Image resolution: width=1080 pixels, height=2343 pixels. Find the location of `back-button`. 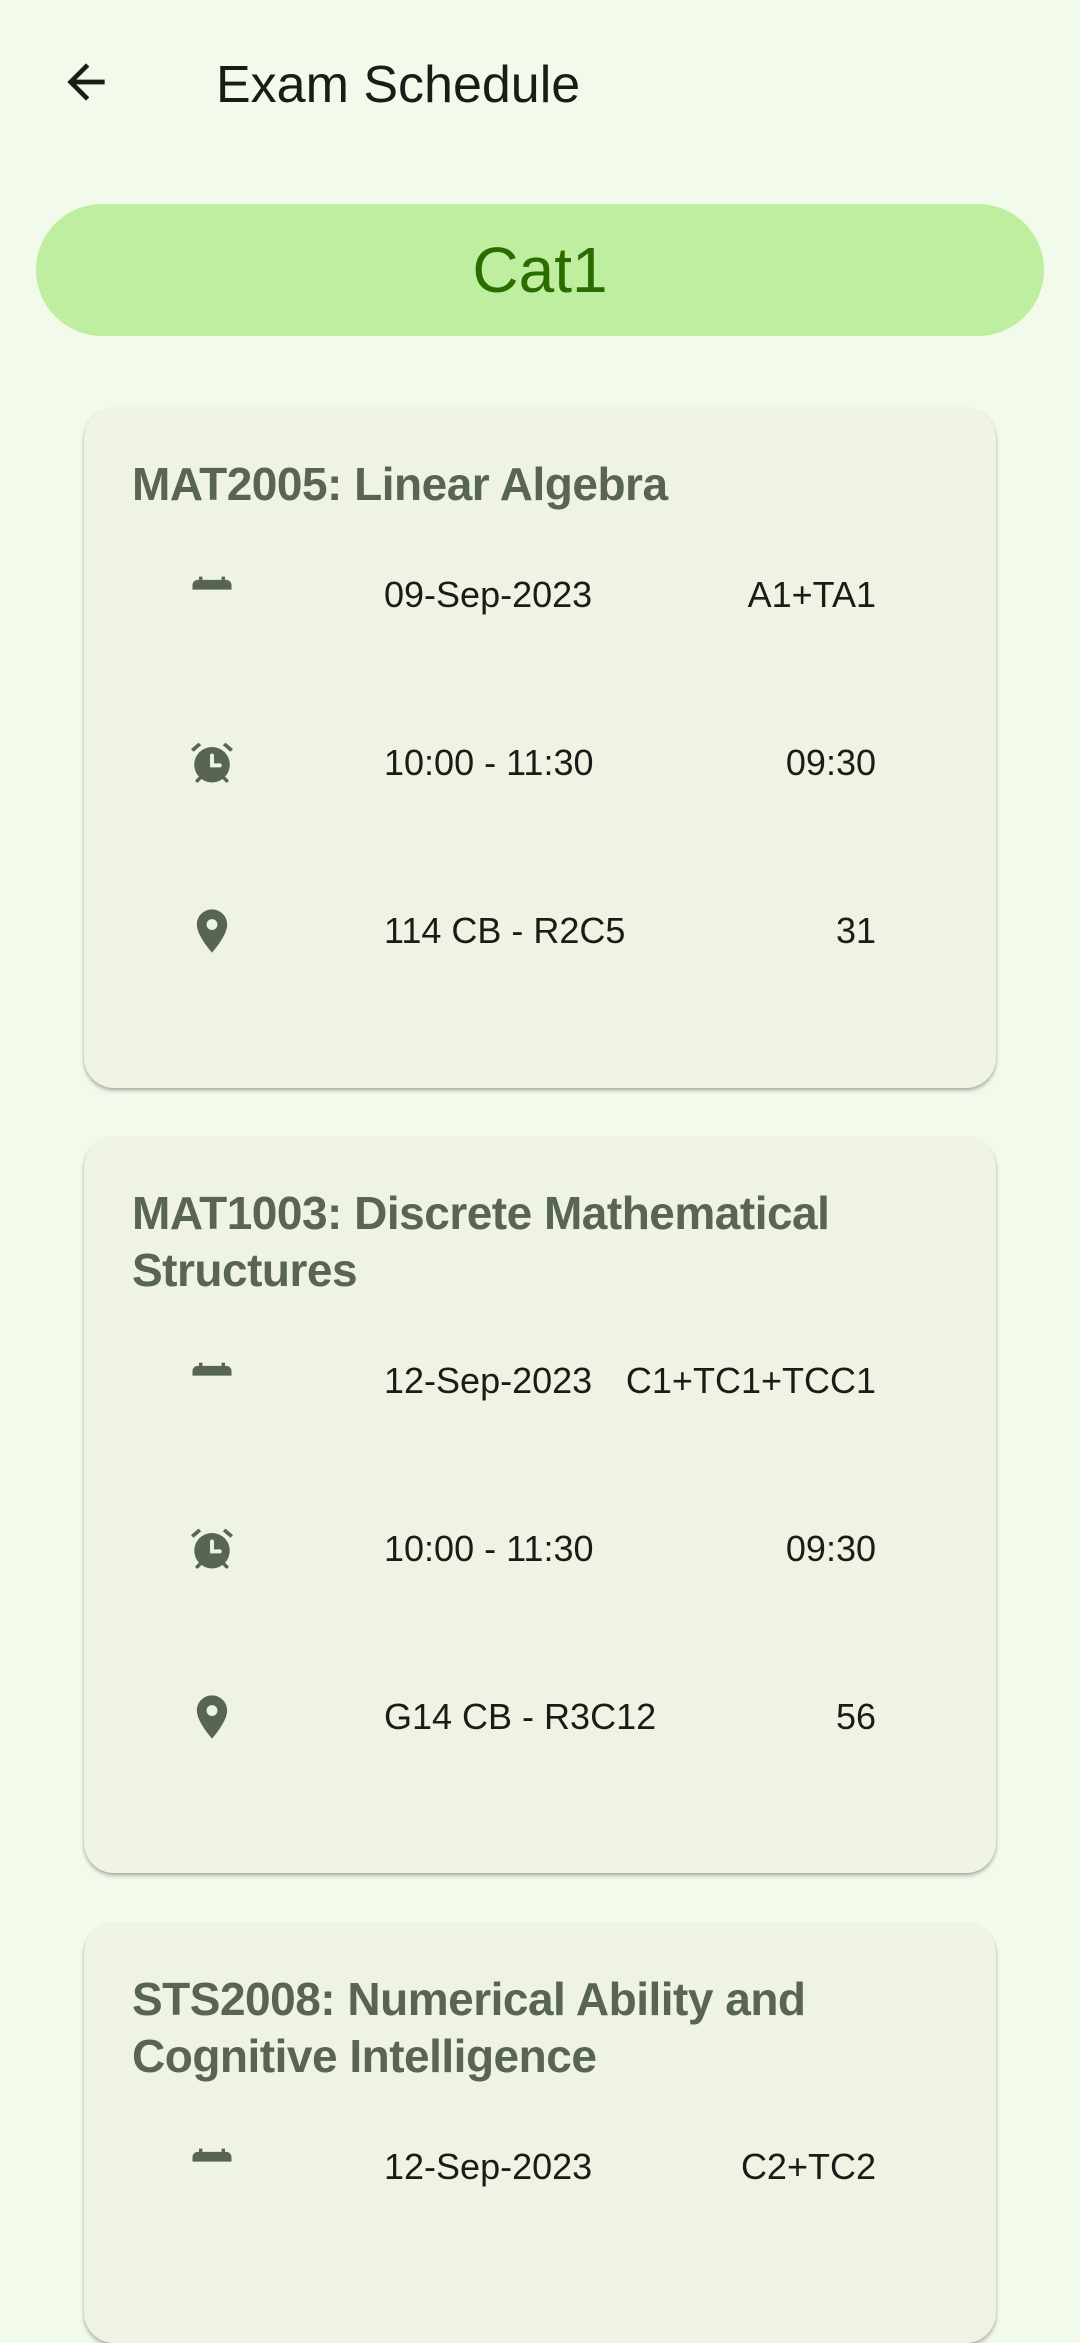

back-button is located at coordinates (86, 82).